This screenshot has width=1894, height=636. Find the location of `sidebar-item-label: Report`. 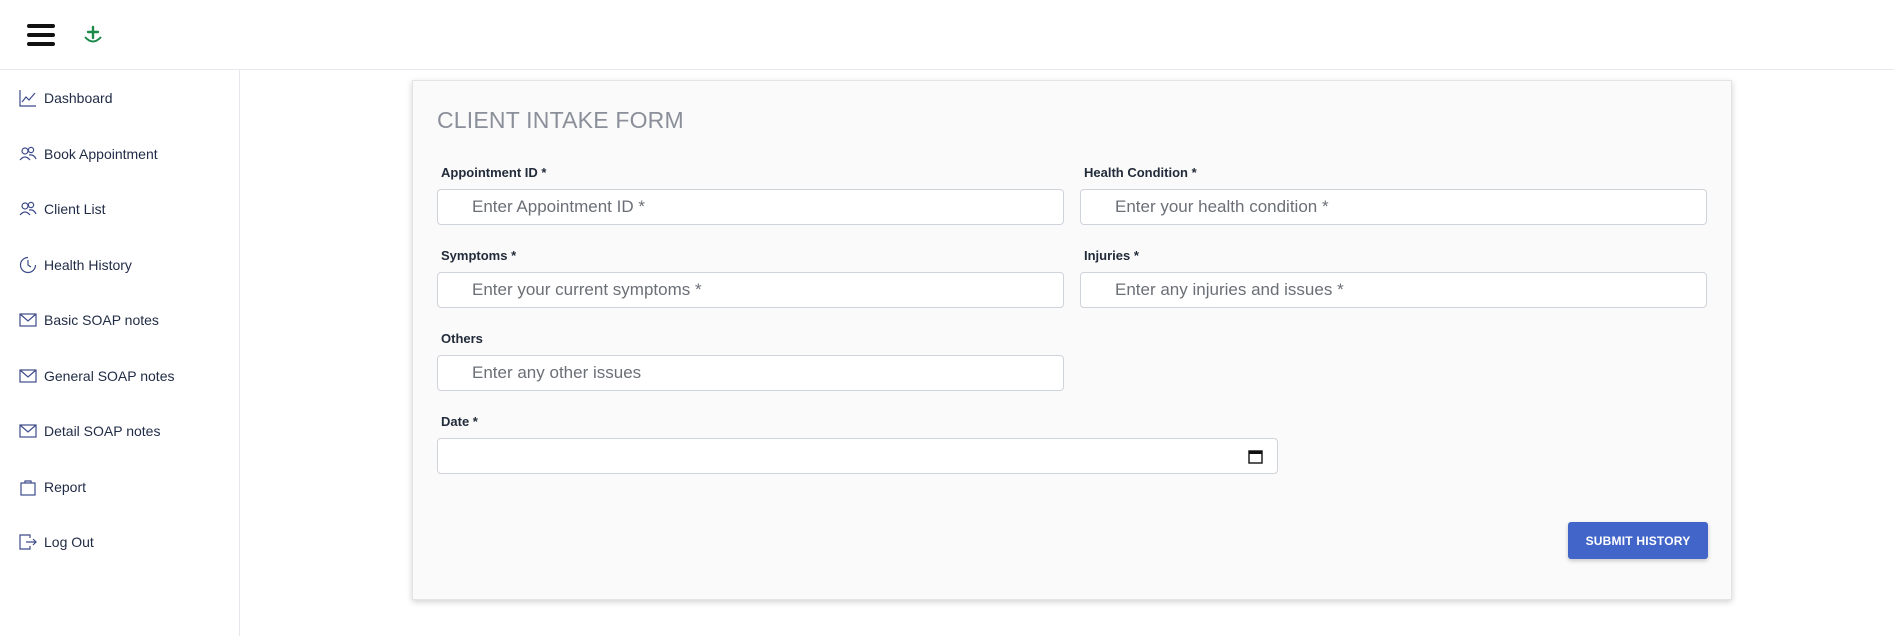

sidebar-item-label: Report is located at coordinates (65, 487).